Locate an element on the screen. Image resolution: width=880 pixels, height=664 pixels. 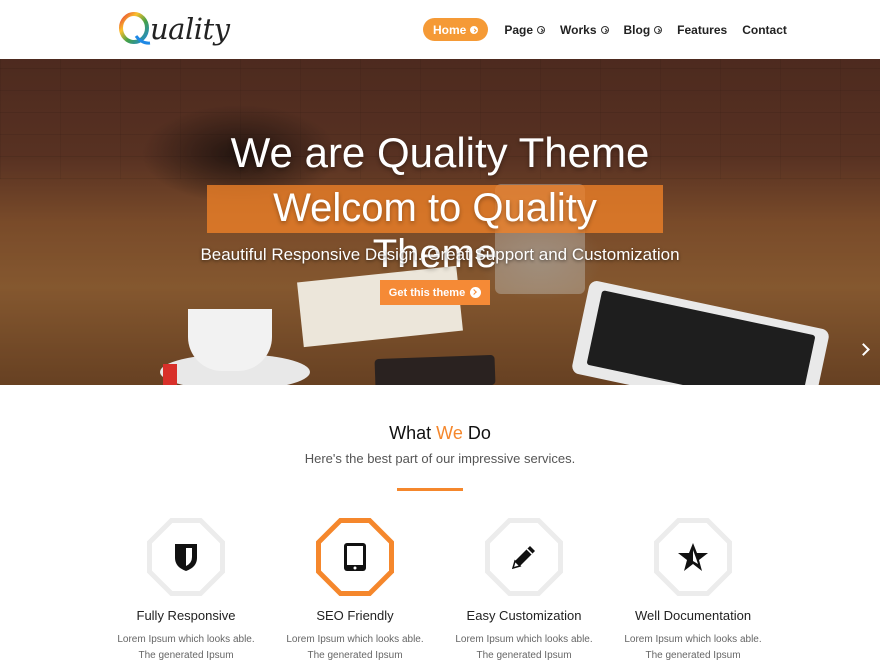
nav-label: Works is located at coordinates (578, 29).